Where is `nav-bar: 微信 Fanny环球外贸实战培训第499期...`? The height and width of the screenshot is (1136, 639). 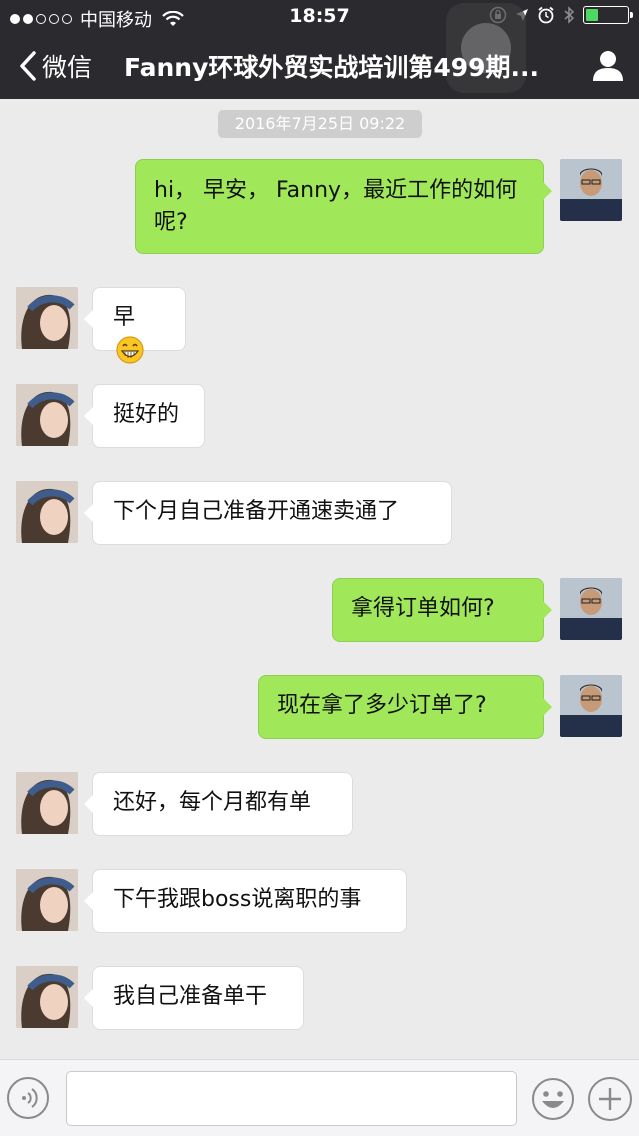
nav-bar: 微信 Fanny环球外贸实战培训第499期... is located at coordinates (319, 66).